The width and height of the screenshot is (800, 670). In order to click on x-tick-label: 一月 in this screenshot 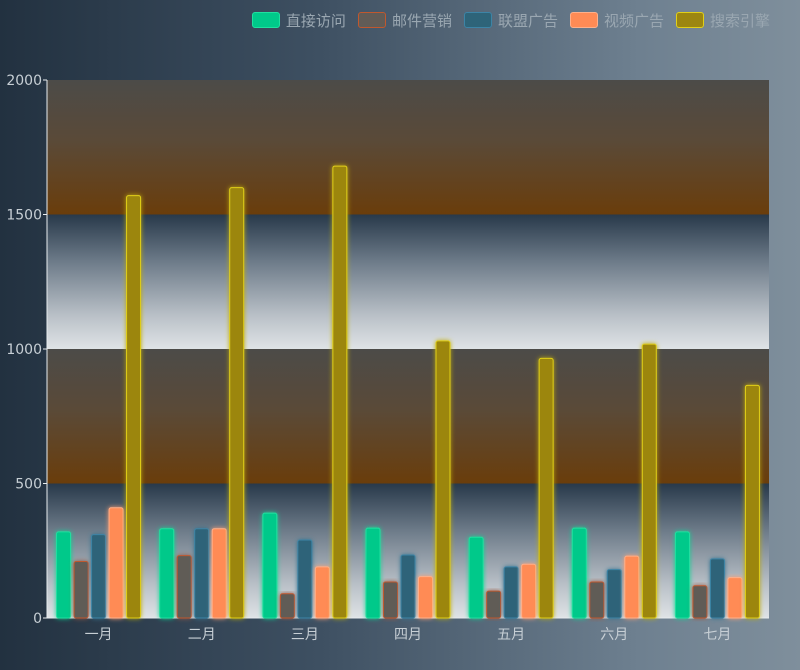, I will do `click(99, 635)`.